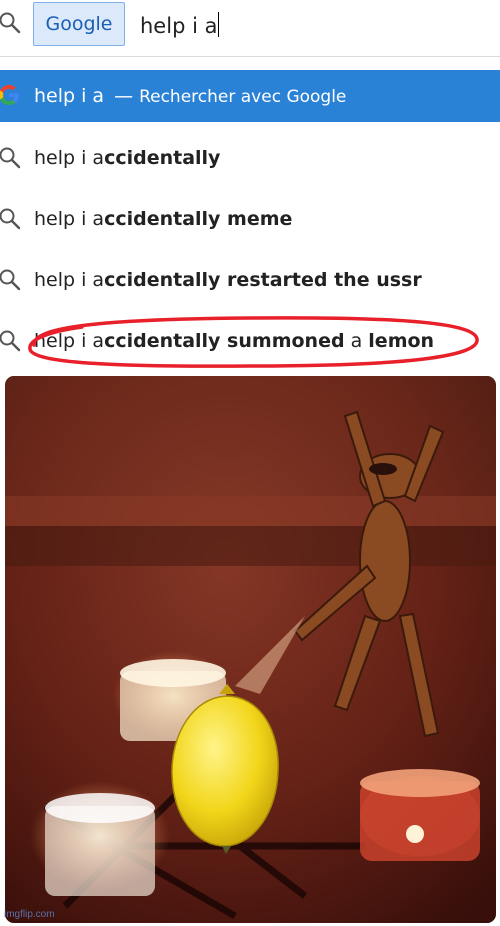  Describe the element at coordinates (79, 24) in the screenshot. I see `search-engine-chip: Google` at that location.